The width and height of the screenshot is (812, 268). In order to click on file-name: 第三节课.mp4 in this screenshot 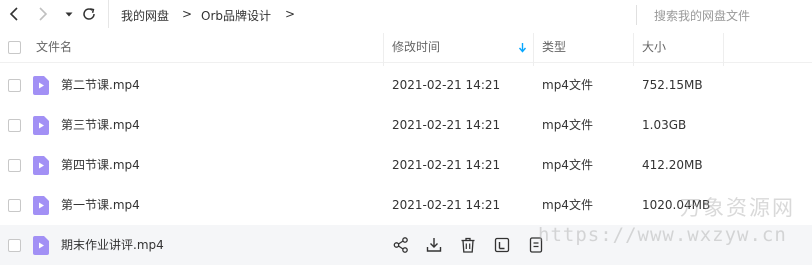, I will do `click(100, 125)`.